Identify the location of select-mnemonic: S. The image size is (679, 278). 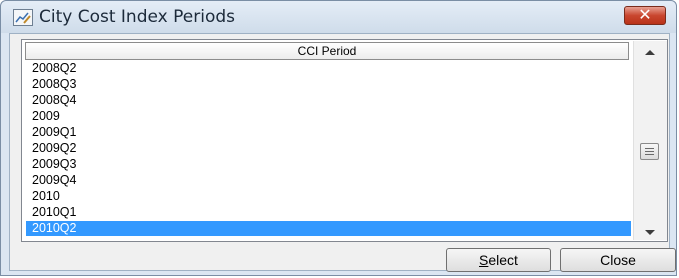
(484, 260).